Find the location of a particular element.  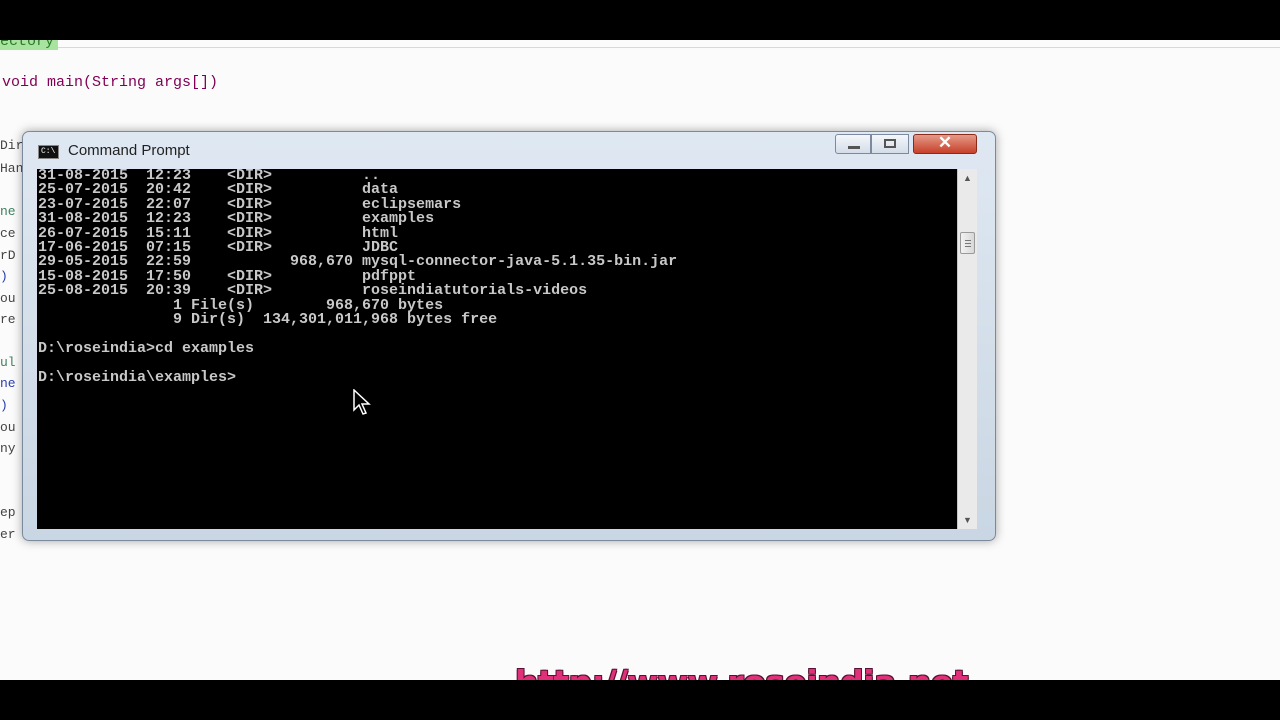

scroll-down-arrow-icon: ▼ is located at coordinates (967, 520).